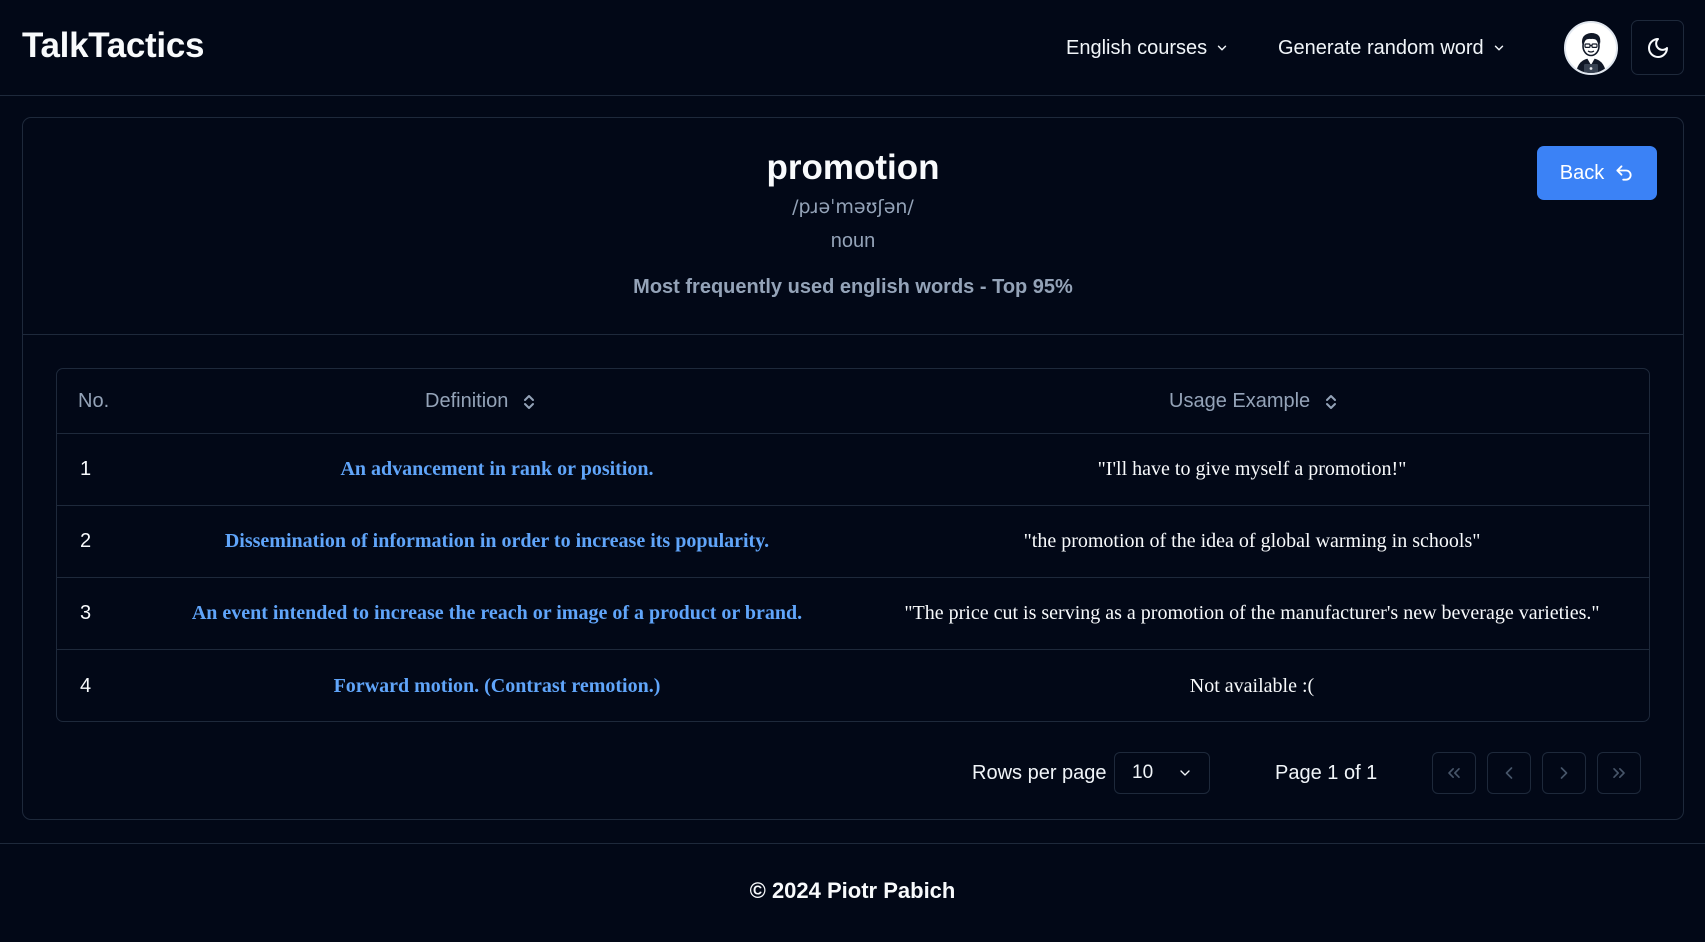 The width and height of the screenshot is (1705, 942). Describe the element at coordinates (1039, 772) in the screenshot. I see `rows-per-page-label: Rows per page` at that location.